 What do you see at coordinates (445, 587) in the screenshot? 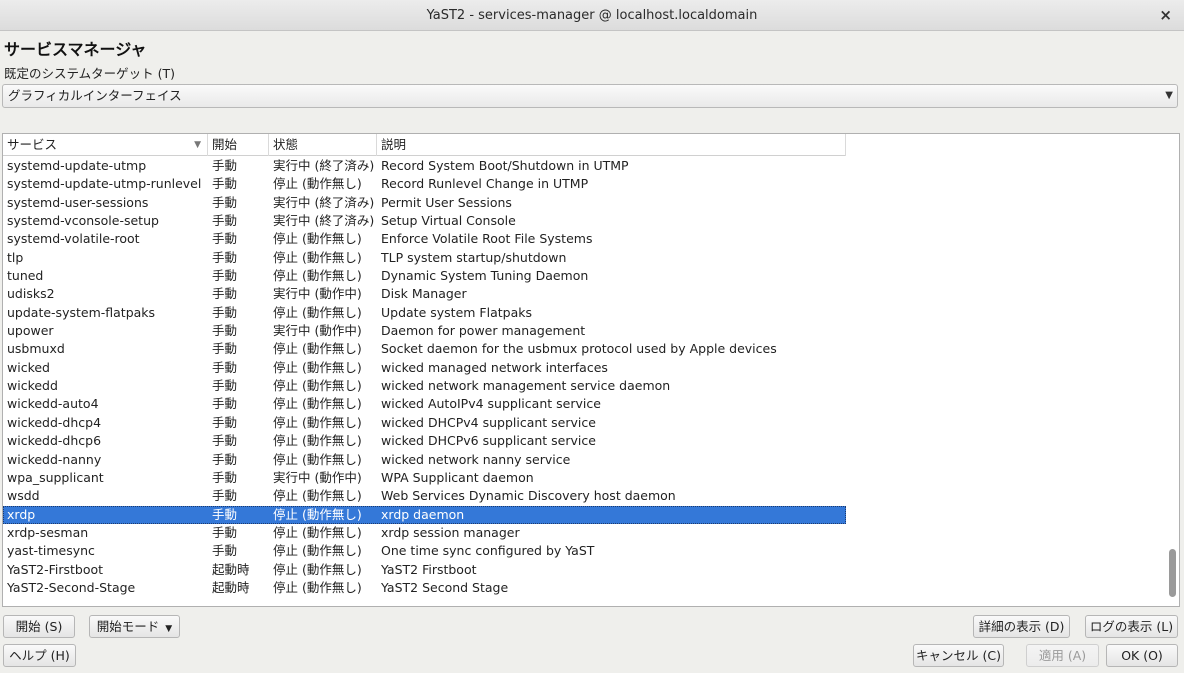
I see `description-cell: YaST2 Second Stage` at bounding box center [445, 587].